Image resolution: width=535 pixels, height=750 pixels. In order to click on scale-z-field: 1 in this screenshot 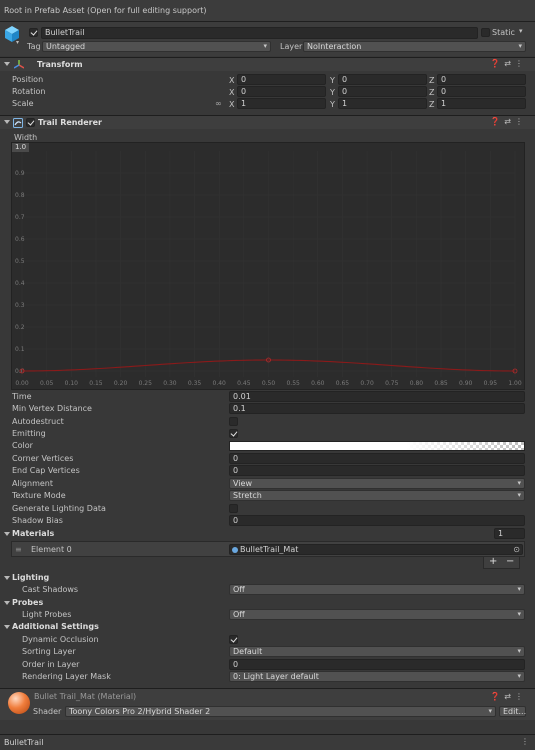, I will do `click(481, 103)`.